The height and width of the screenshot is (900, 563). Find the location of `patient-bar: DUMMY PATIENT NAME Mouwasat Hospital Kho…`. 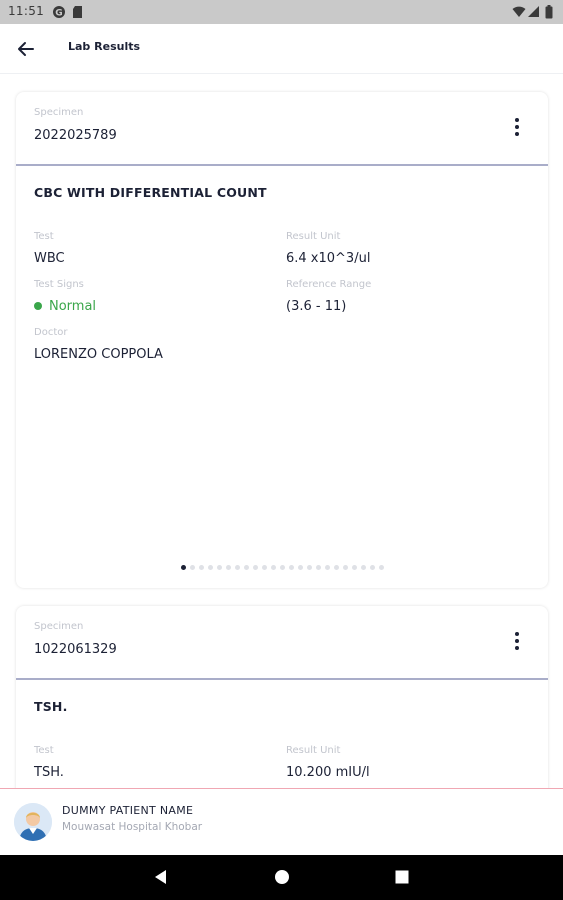

patient-bar: DUMMY PATIENT NAME Mouwasat Hospital Kho… is located at coordinates (281, 821).